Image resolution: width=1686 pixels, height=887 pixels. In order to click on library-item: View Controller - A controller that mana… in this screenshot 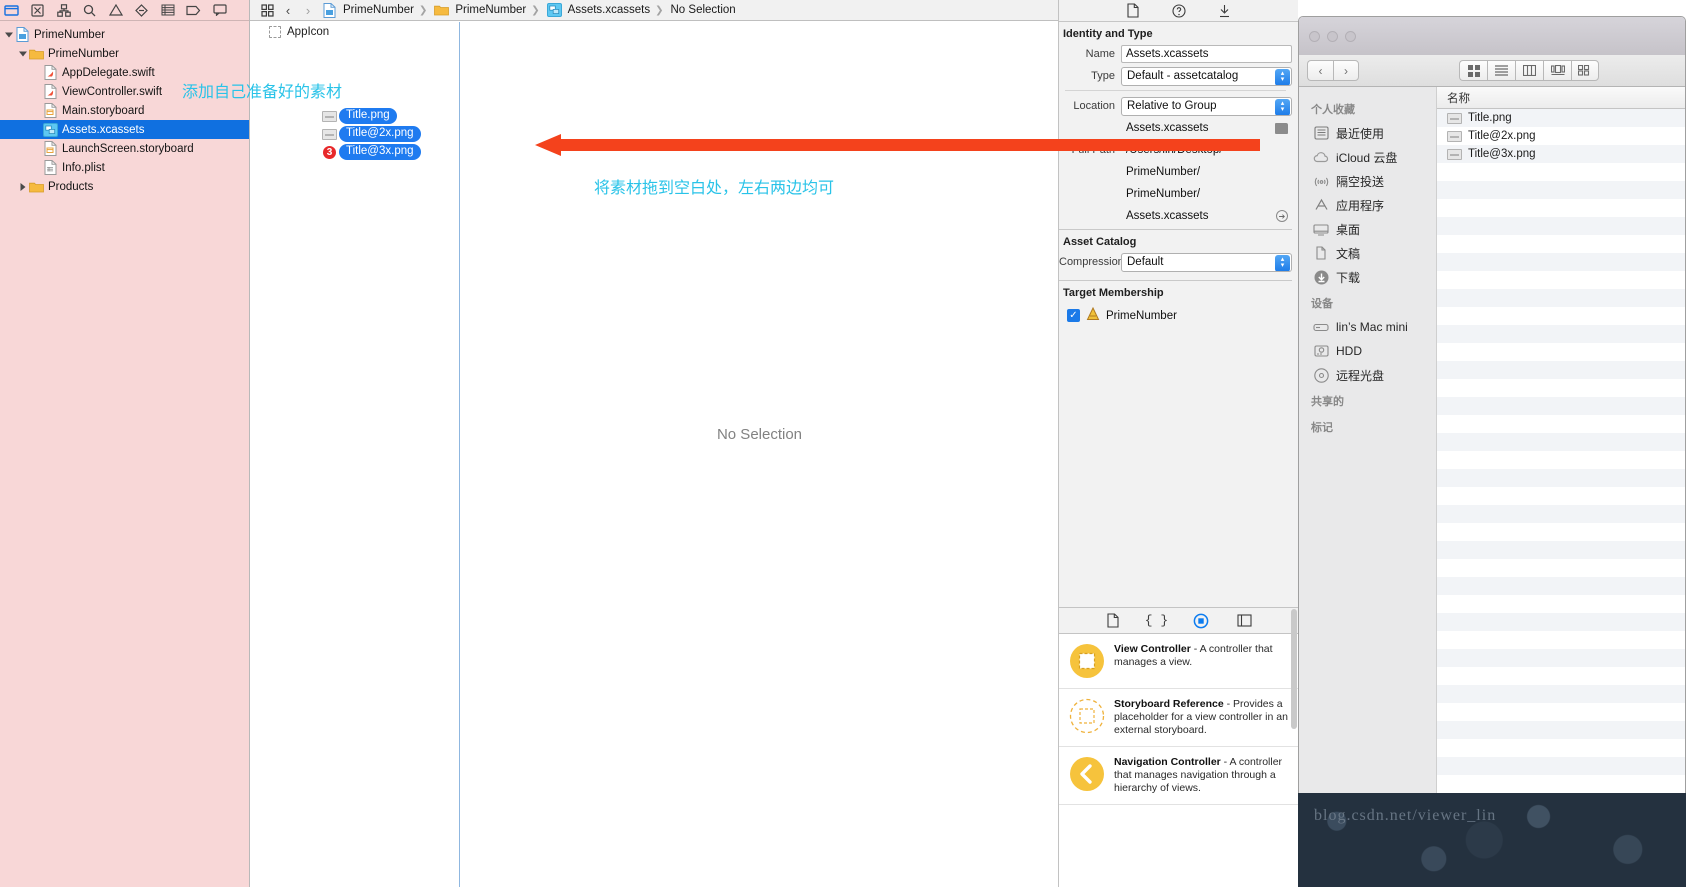, I will do `click(1178, 661)`.